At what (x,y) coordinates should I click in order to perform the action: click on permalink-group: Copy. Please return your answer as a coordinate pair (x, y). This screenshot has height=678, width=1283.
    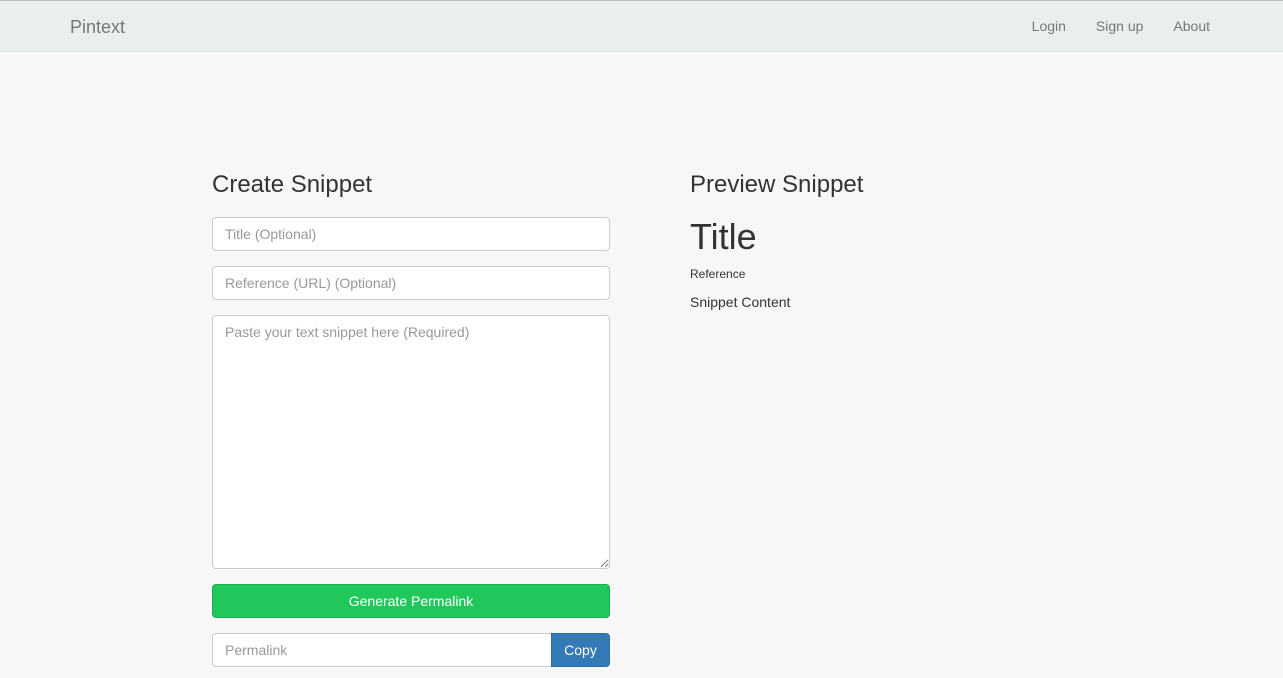
    Looking at the image, I should click on (411, 650).